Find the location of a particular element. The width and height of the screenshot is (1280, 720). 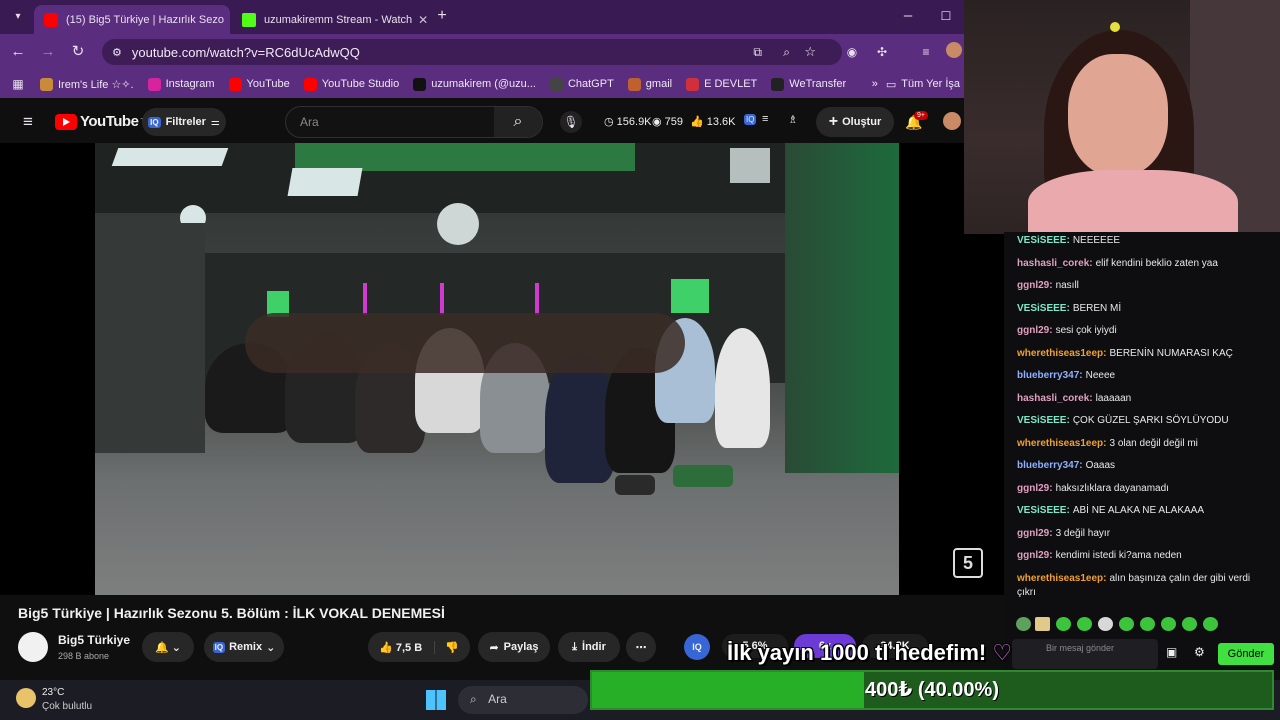

install-icon: ⧉ is located at coordinates (757, 52).